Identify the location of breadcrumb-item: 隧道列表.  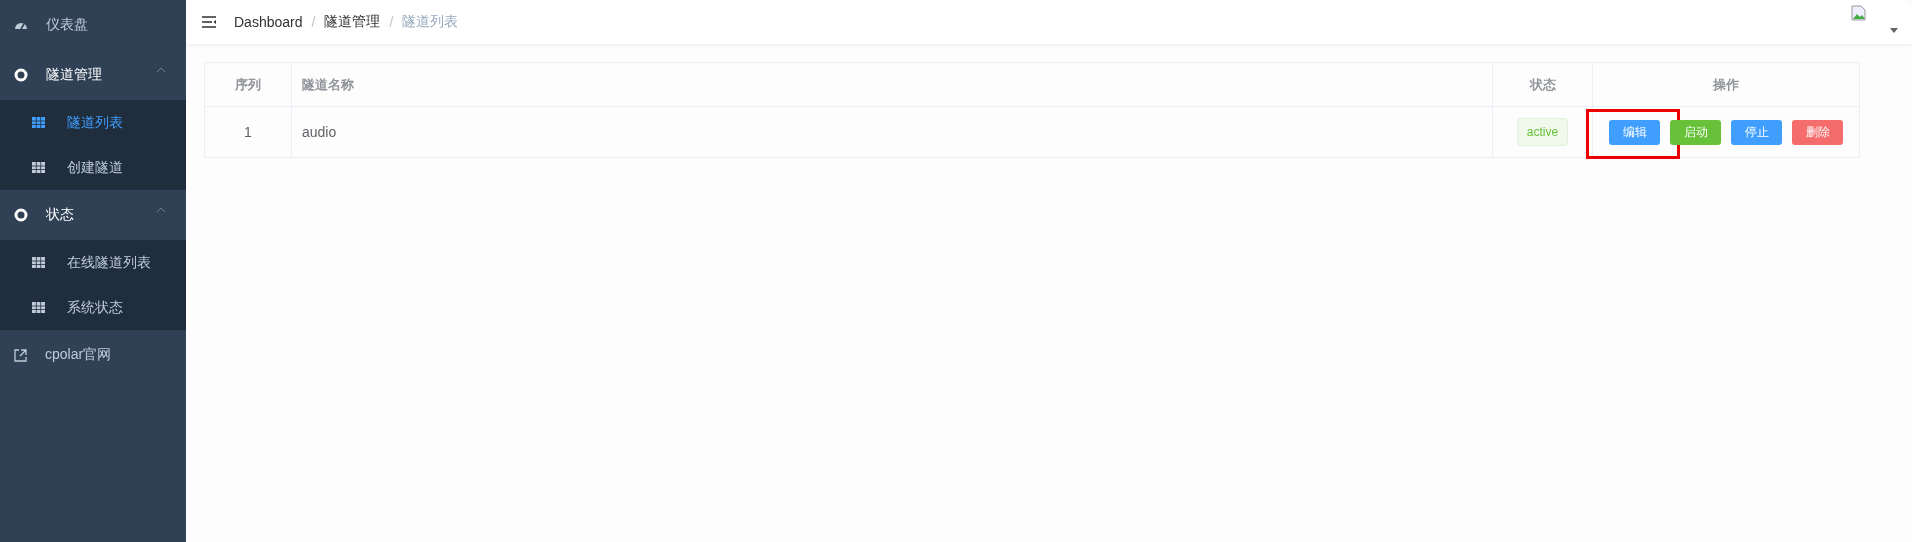
(430, 22).